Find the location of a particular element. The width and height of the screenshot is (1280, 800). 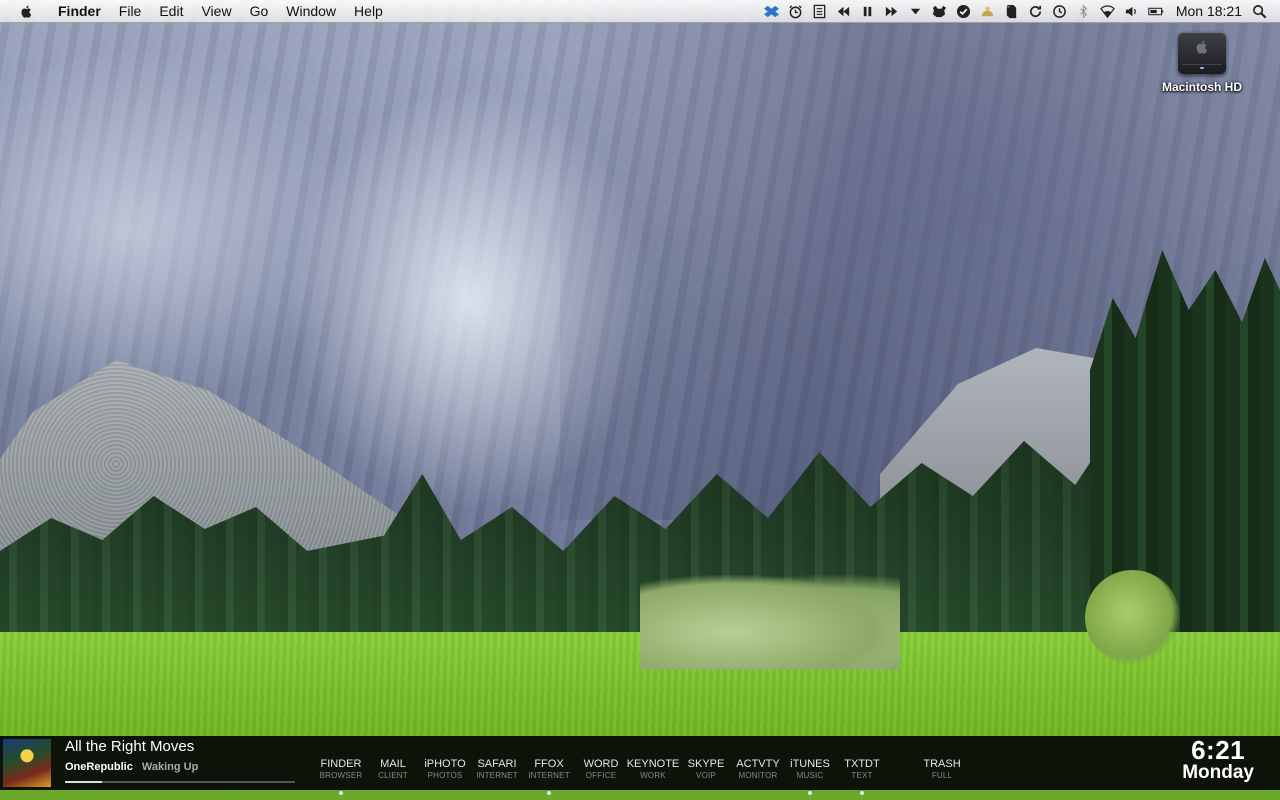

desktop-icon-macintosh-hd: Macintosh HD is located at coordinates (1202, 63).